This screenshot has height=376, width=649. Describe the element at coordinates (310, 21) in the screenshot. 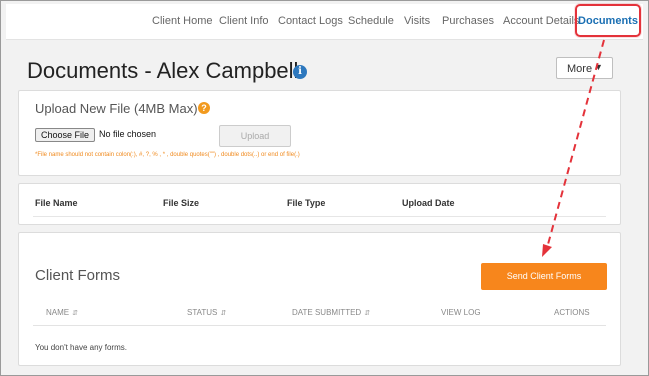

I see `nav-item-contact-logs: Contact Logs` at that location.